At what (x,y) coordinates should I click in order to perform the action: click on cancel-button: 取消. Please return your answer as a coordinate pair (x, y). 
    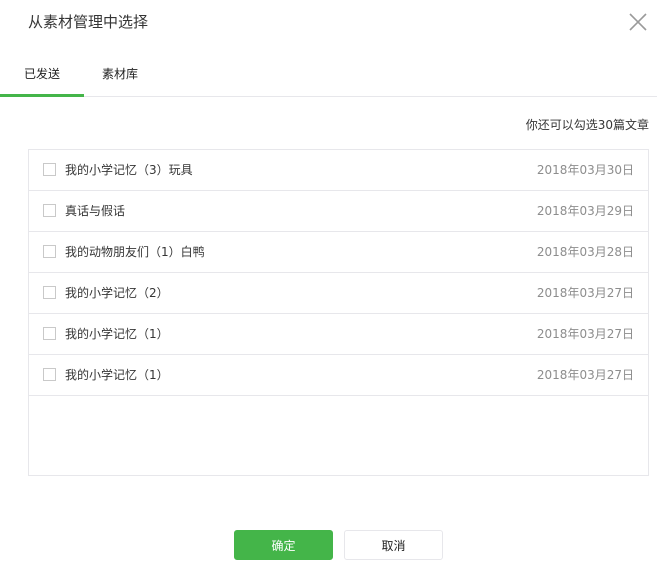
    Looking at the image, I should click on (393, 545).